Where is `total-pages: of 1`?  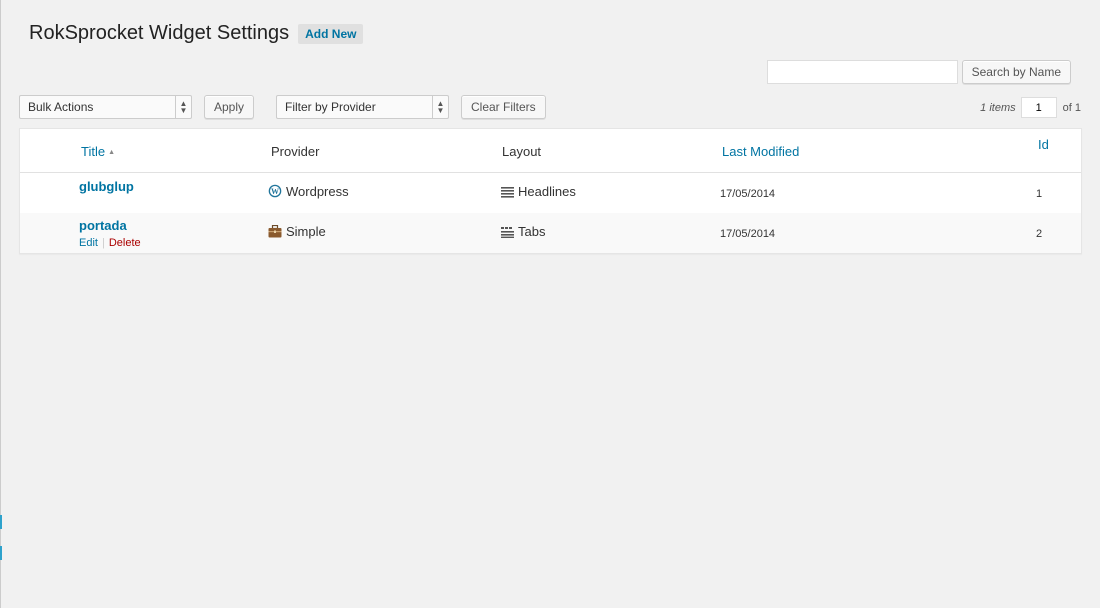 total-pages: of 1 is located at coordinates (1071, 107).